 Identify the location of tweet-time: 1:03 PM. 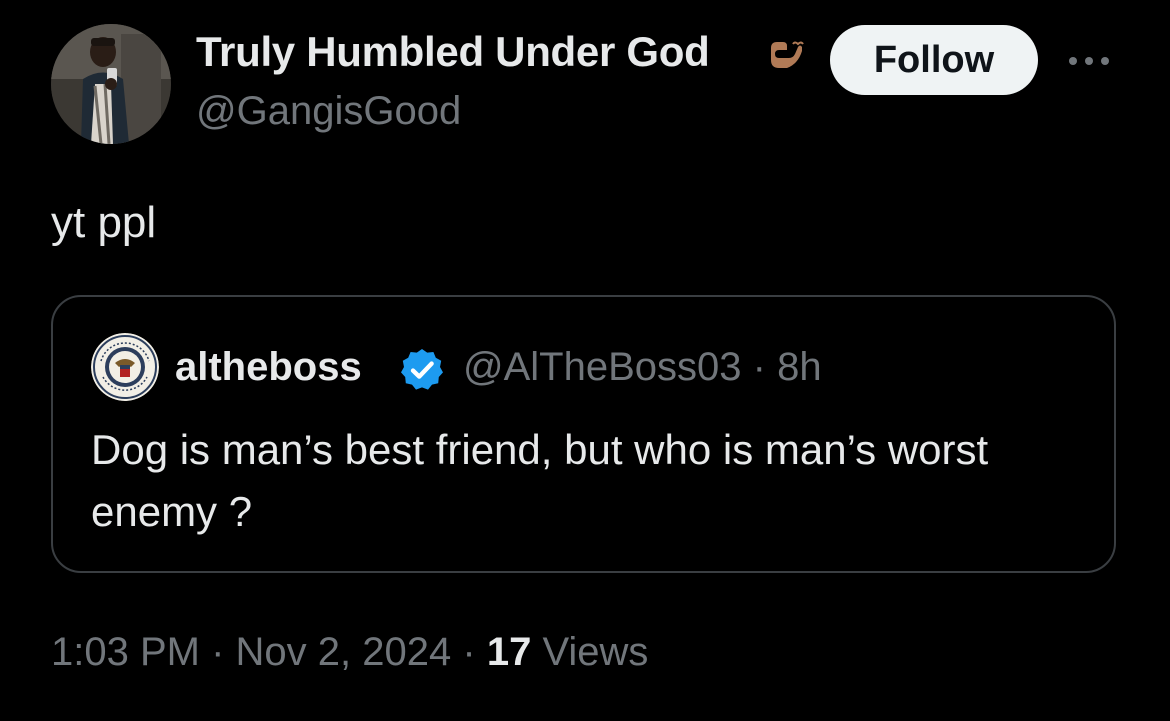
(125, 652).